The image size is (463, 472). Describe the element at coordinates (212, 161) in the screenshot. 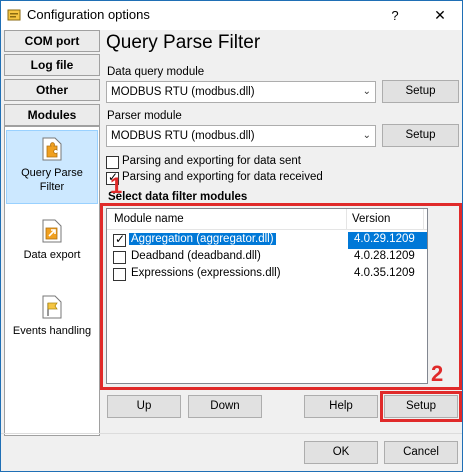

I see `data-sent-label: Parsing and exporting for data sent` at that location.